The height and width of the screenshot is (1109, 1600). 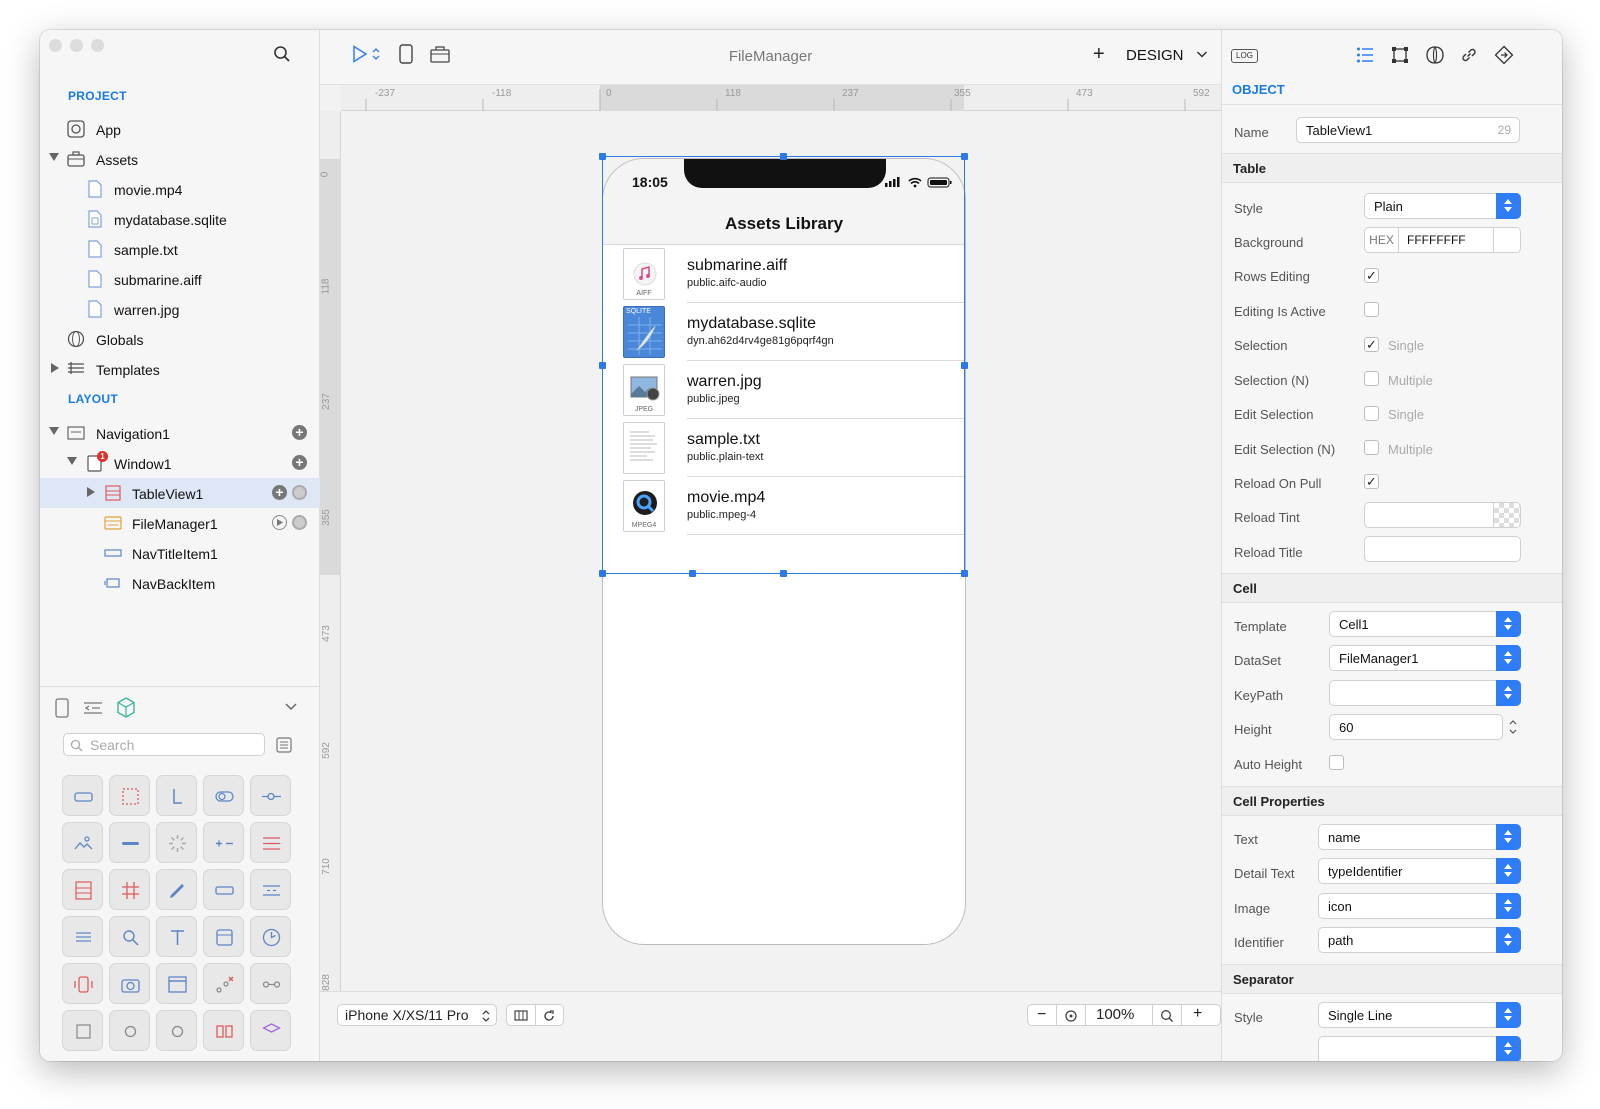 What do you see at coordinates (1425, 658) in the screenshot?
I see `dataset-select: FileManager1` at bounding box center [1425, 658].